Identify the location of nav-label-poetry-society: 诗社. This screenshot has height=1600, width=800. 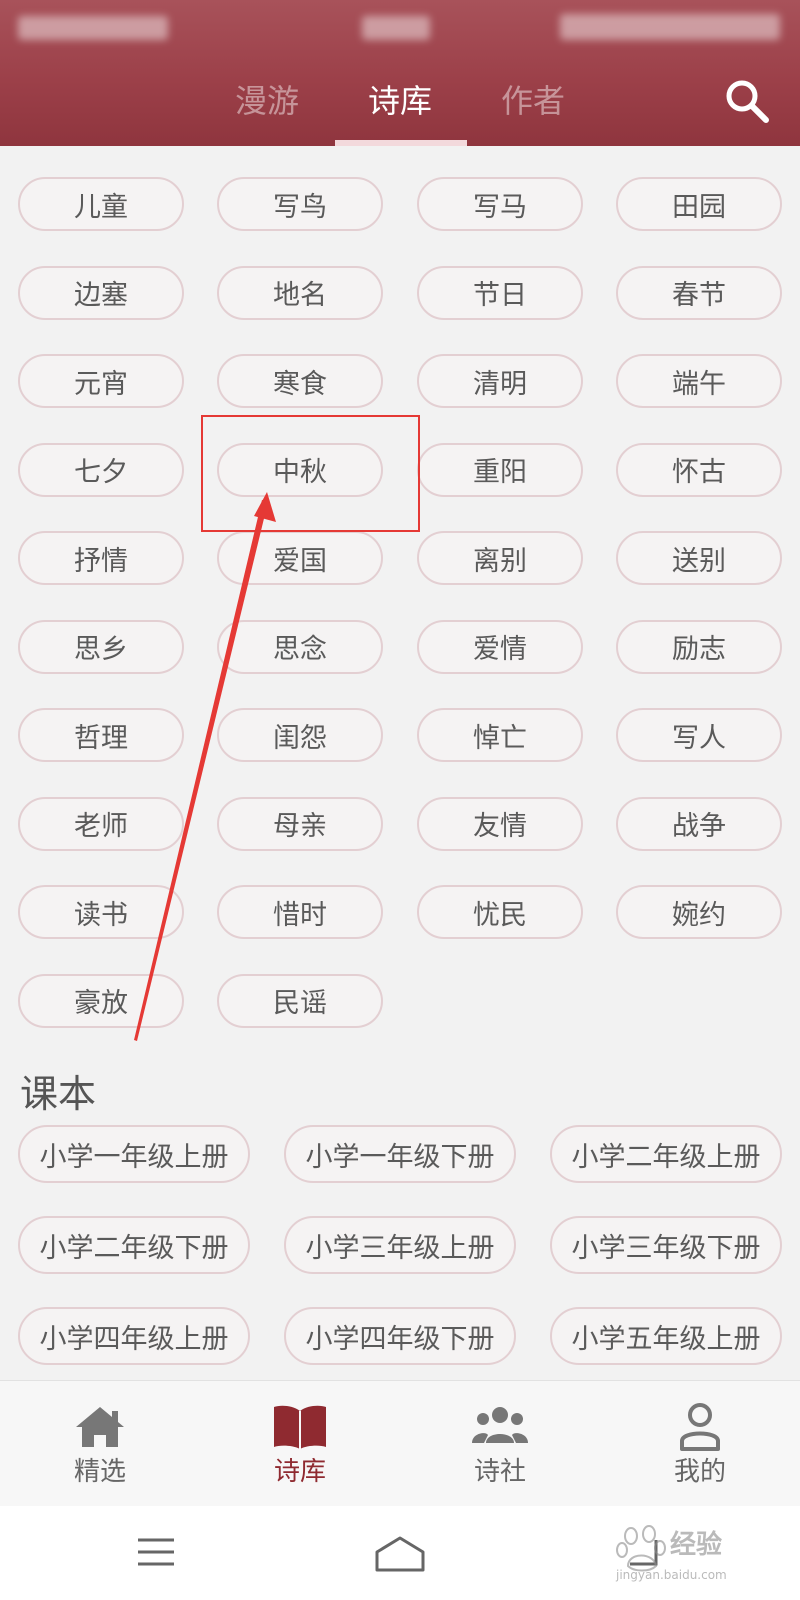
(499, 1472).